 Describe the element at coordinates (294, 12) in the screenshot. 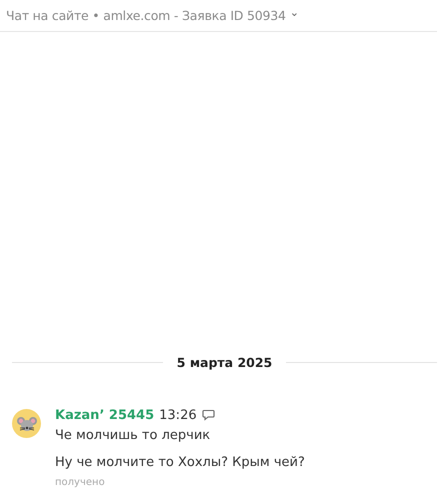

I see `dropdown-toggle: ⌄` at that location.